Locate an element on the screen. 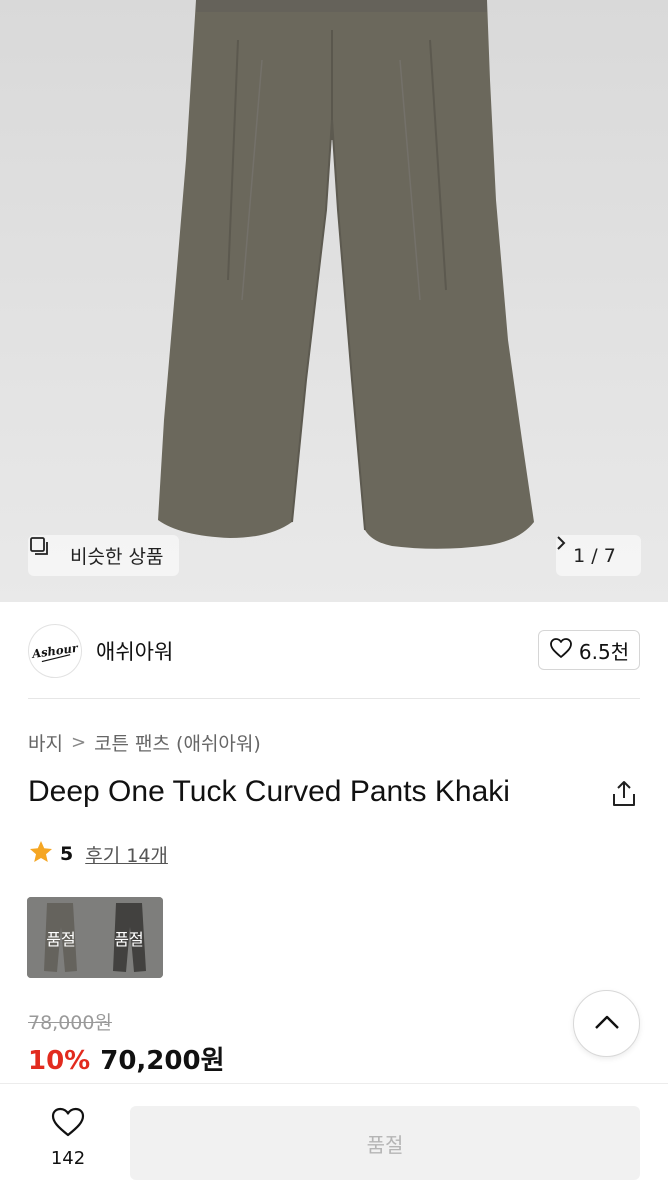  review-count-link: 후기 14개 is located at coordinates (126, 854).